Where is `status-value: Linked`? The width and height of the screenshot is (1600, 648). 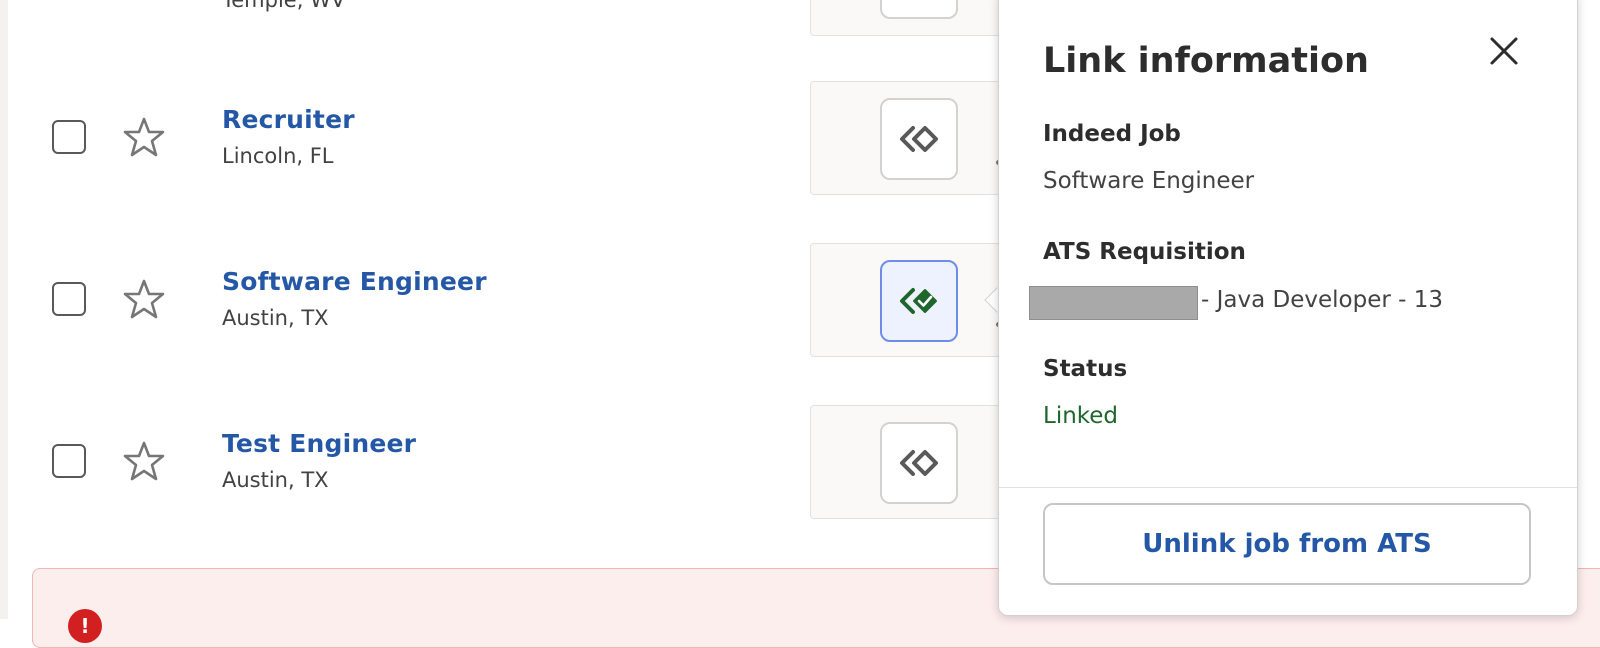 status-value: Linked is located at coordinates (1081, 416).